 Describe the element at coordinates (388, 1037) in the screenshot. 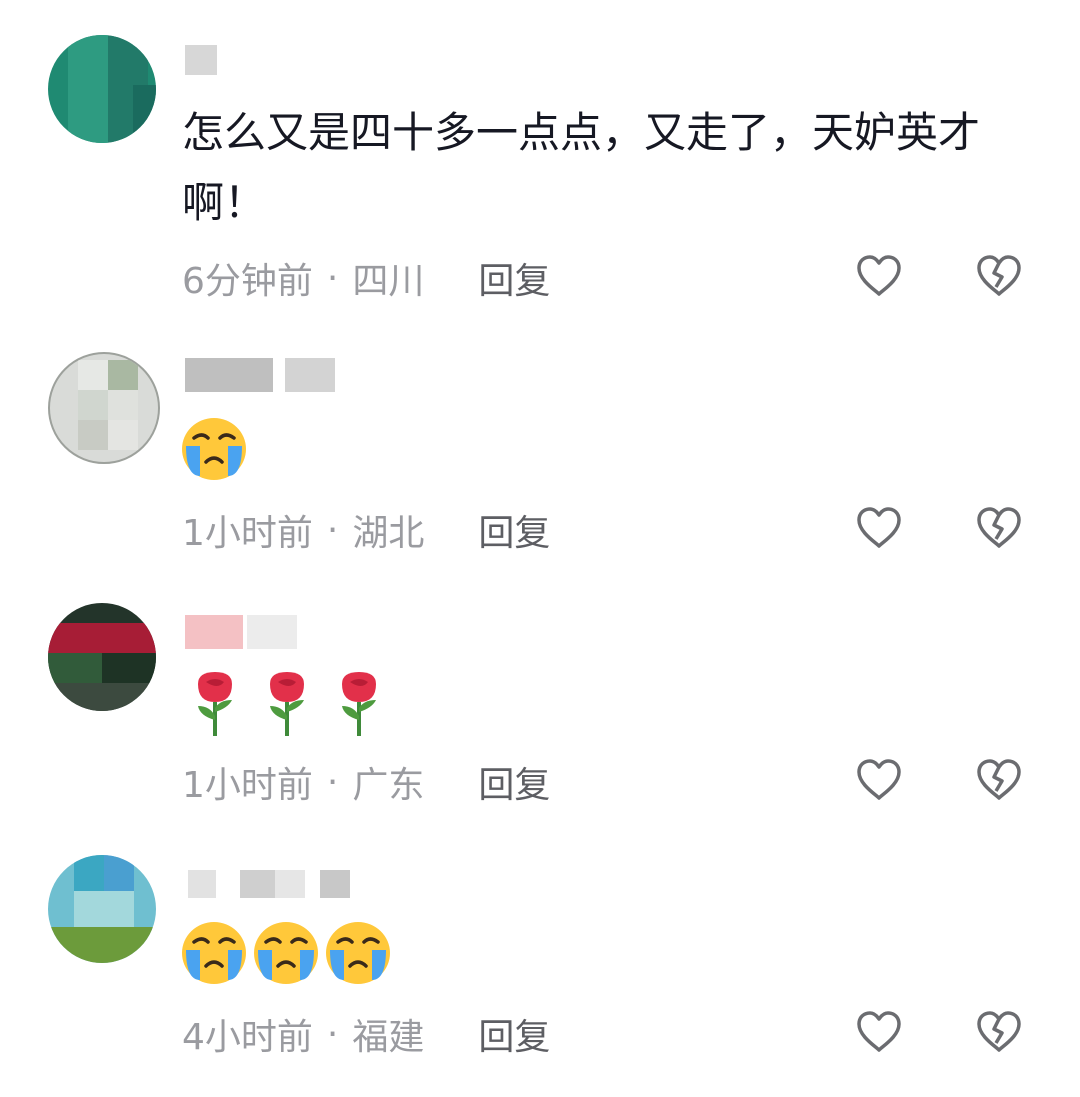

I see `comment-location: 福建` at that location.